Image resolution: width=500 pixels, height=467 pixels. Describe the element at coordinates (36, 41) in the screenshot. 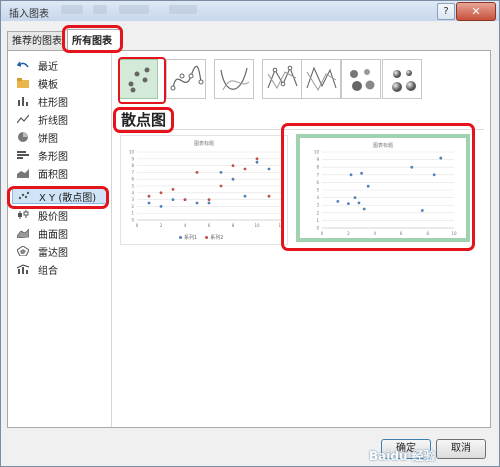

I see `tab-recommended-charts: 推荐的图表` at that location.